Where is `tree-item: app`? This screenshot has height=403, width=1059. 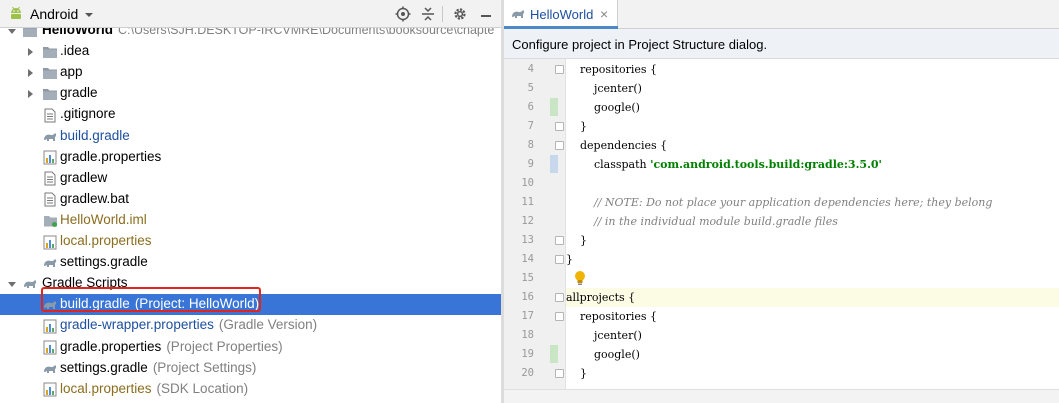 tree-item: app is located at coordinates (250, 72).